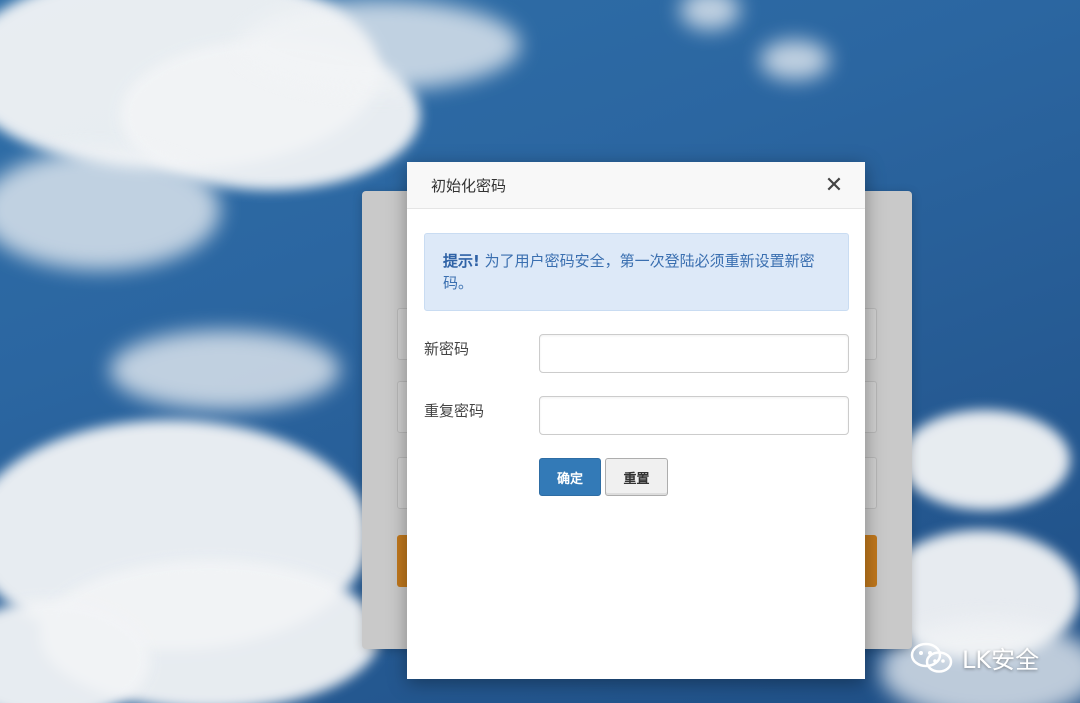 This screenshot has height=703, width=1080. I want to click on watermark-text: LK安全, so click(1001, 660).